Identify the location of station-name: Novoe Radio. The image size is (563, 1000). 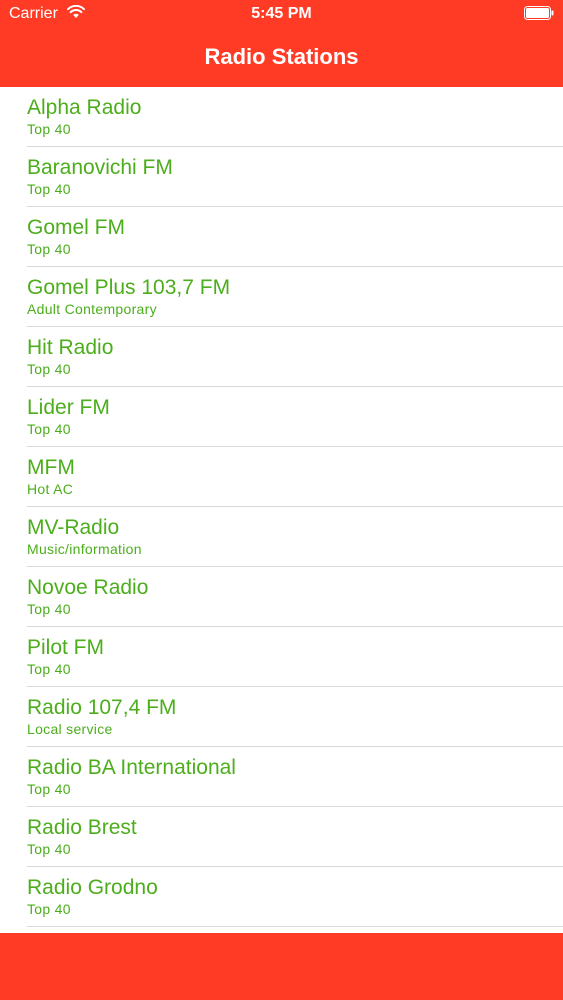
(88, 587).